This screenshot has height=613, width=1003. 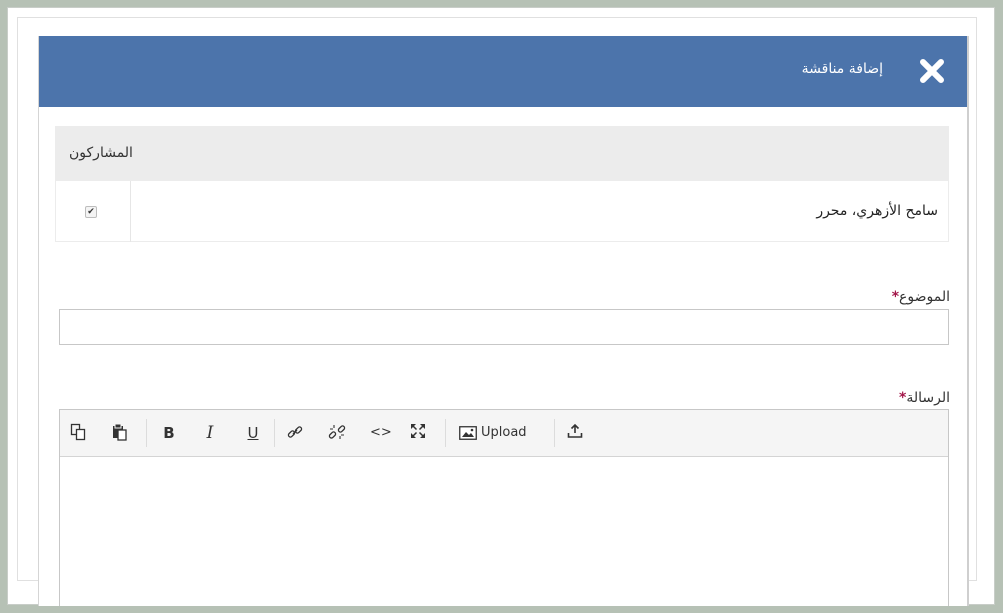 I want to click on bold-button: B, so click(x=169, y=433).